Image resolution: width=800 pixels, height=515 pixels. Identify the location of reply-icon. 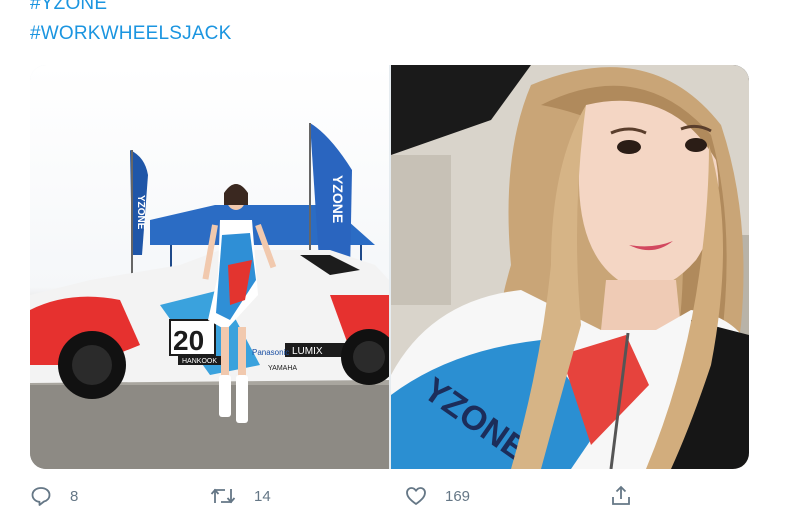
(41, 496).